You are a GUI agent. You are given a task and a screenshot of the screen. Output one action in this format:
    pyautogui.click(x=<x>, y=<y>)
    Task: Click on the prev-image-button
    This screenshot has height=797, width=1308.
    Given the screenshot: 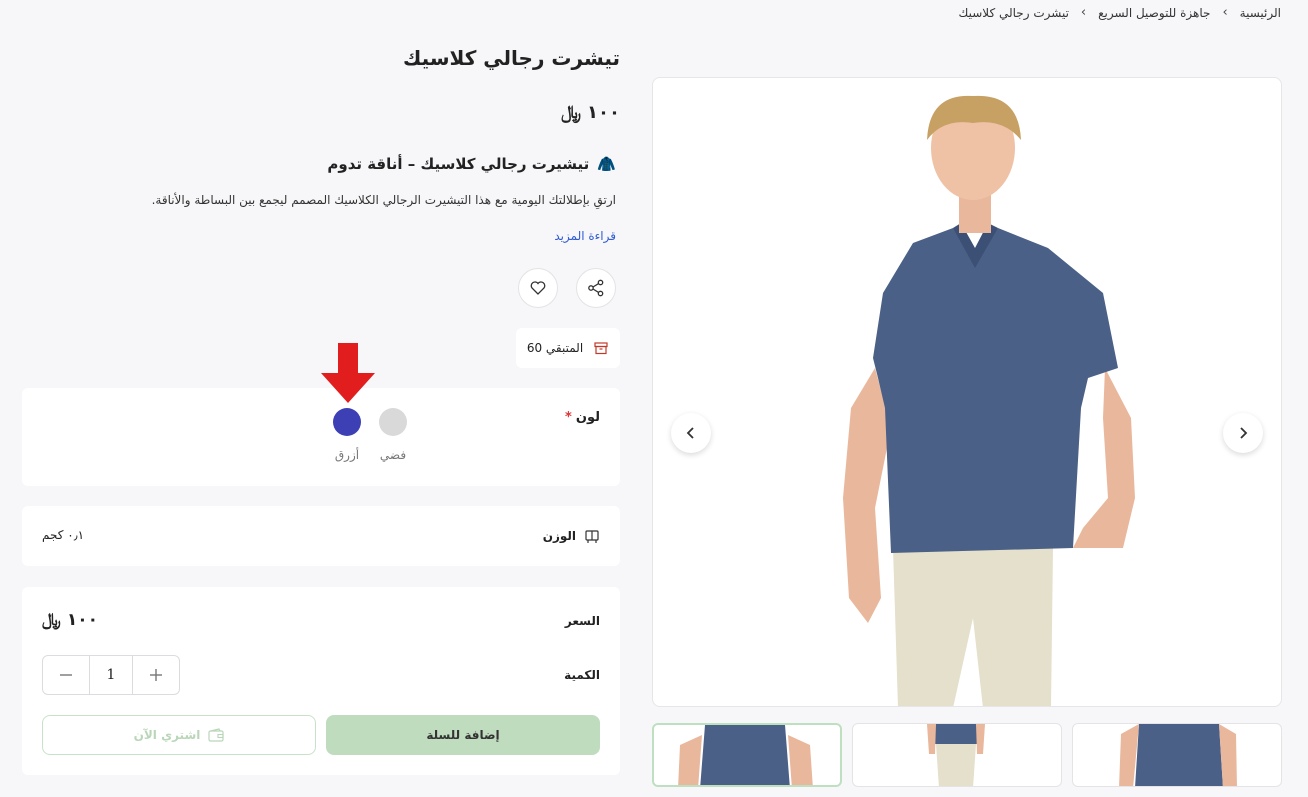 What is the action you would take?
    pyautogui.click(x=691, y=433)
    